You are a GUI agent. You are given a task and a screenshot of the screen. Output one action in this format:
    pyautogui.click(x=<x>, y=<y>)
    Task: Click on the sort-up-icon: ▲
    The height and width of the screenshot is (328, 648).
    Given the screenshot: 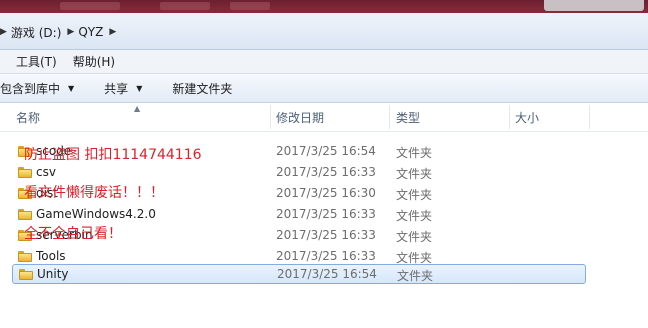 What is the action you would take?
    pyautogui.click(x=137, y=108)
    